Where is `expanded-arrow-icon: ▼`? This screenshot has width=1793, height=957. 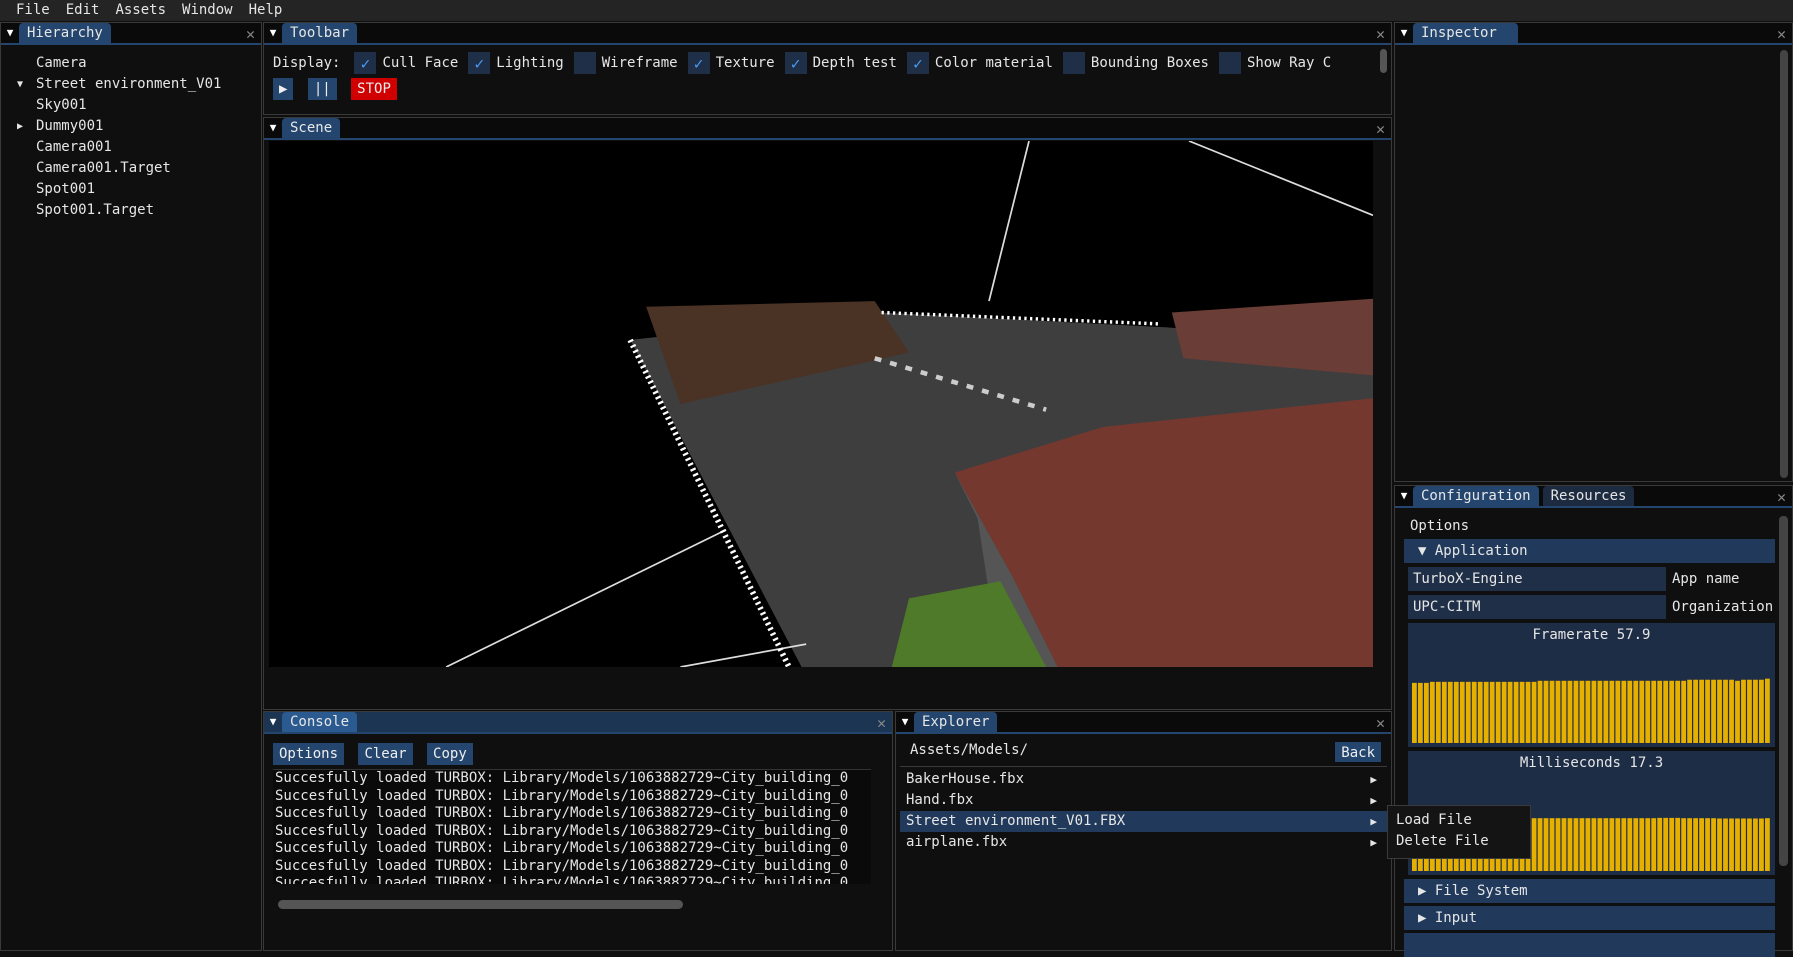 expanded-arrow-icon: ▼ is located at coordinates (20, 84).